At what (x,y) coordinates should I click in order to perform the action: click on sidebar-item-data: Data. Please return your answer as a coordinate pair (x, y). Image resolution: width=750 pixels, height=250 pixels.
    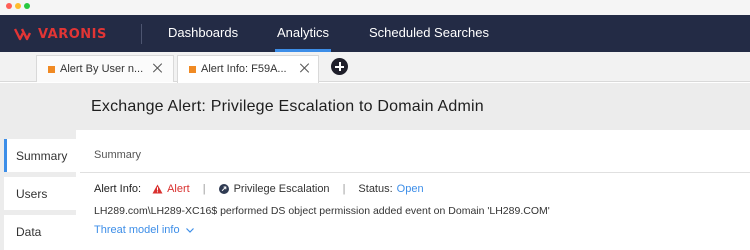
    Looking at the image, I should click on (40, 232).